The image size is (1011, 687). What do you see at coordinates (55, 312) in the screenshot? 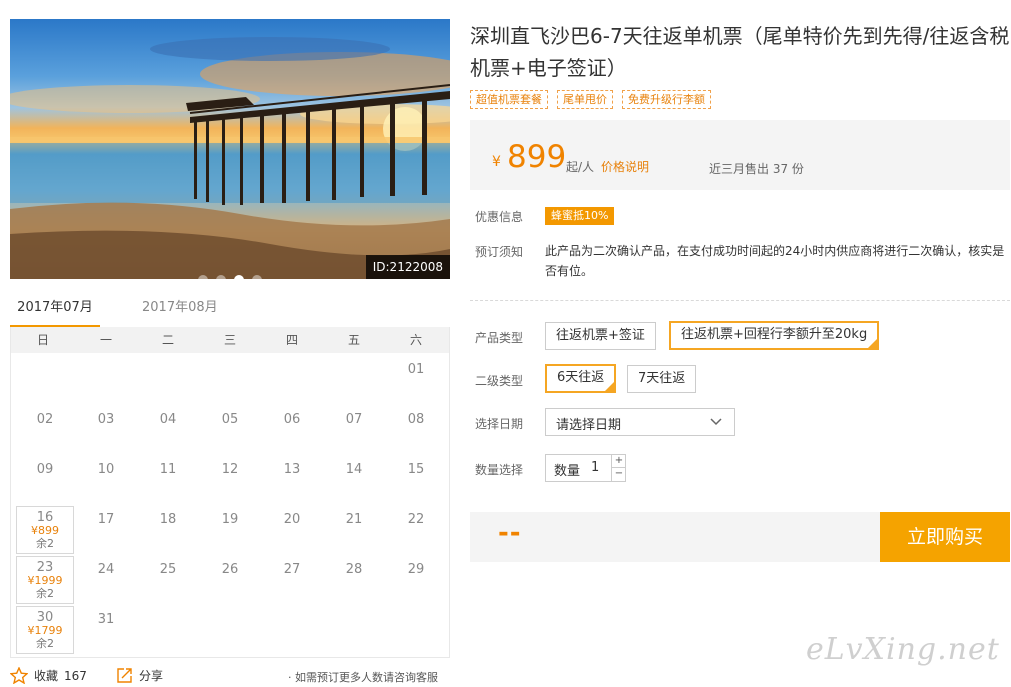
I see `tab-month-july: 2017年07月` at bounding box center [55, 312].